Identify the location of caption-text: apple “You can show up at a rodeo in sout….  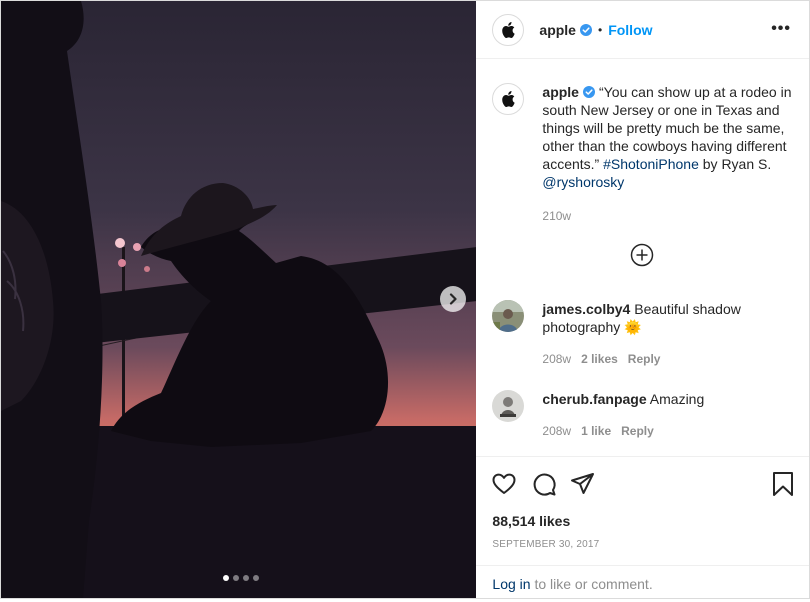
(667, 154).